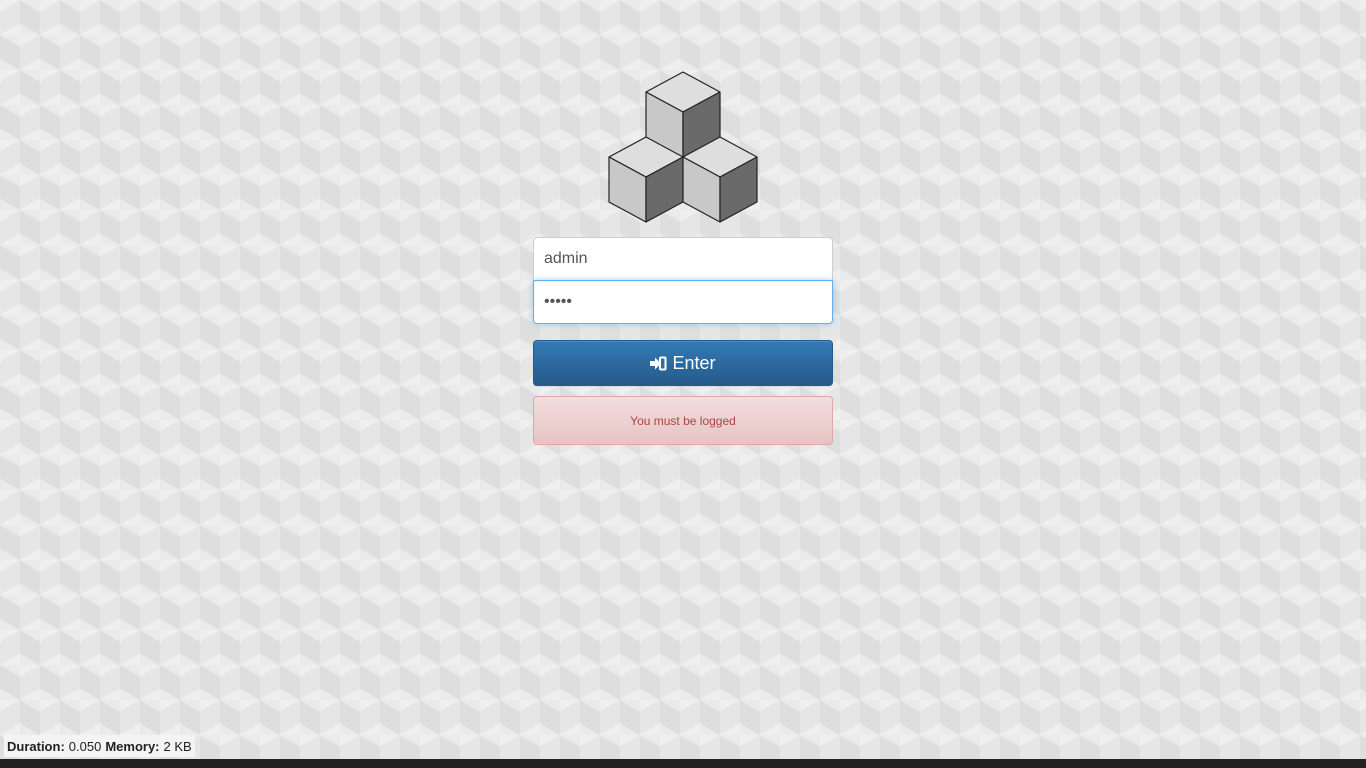  What do you see at coordinates (694, 362) in the screenshot?
I see `enter-button-label: Enter` at bounding box center [694, 362].